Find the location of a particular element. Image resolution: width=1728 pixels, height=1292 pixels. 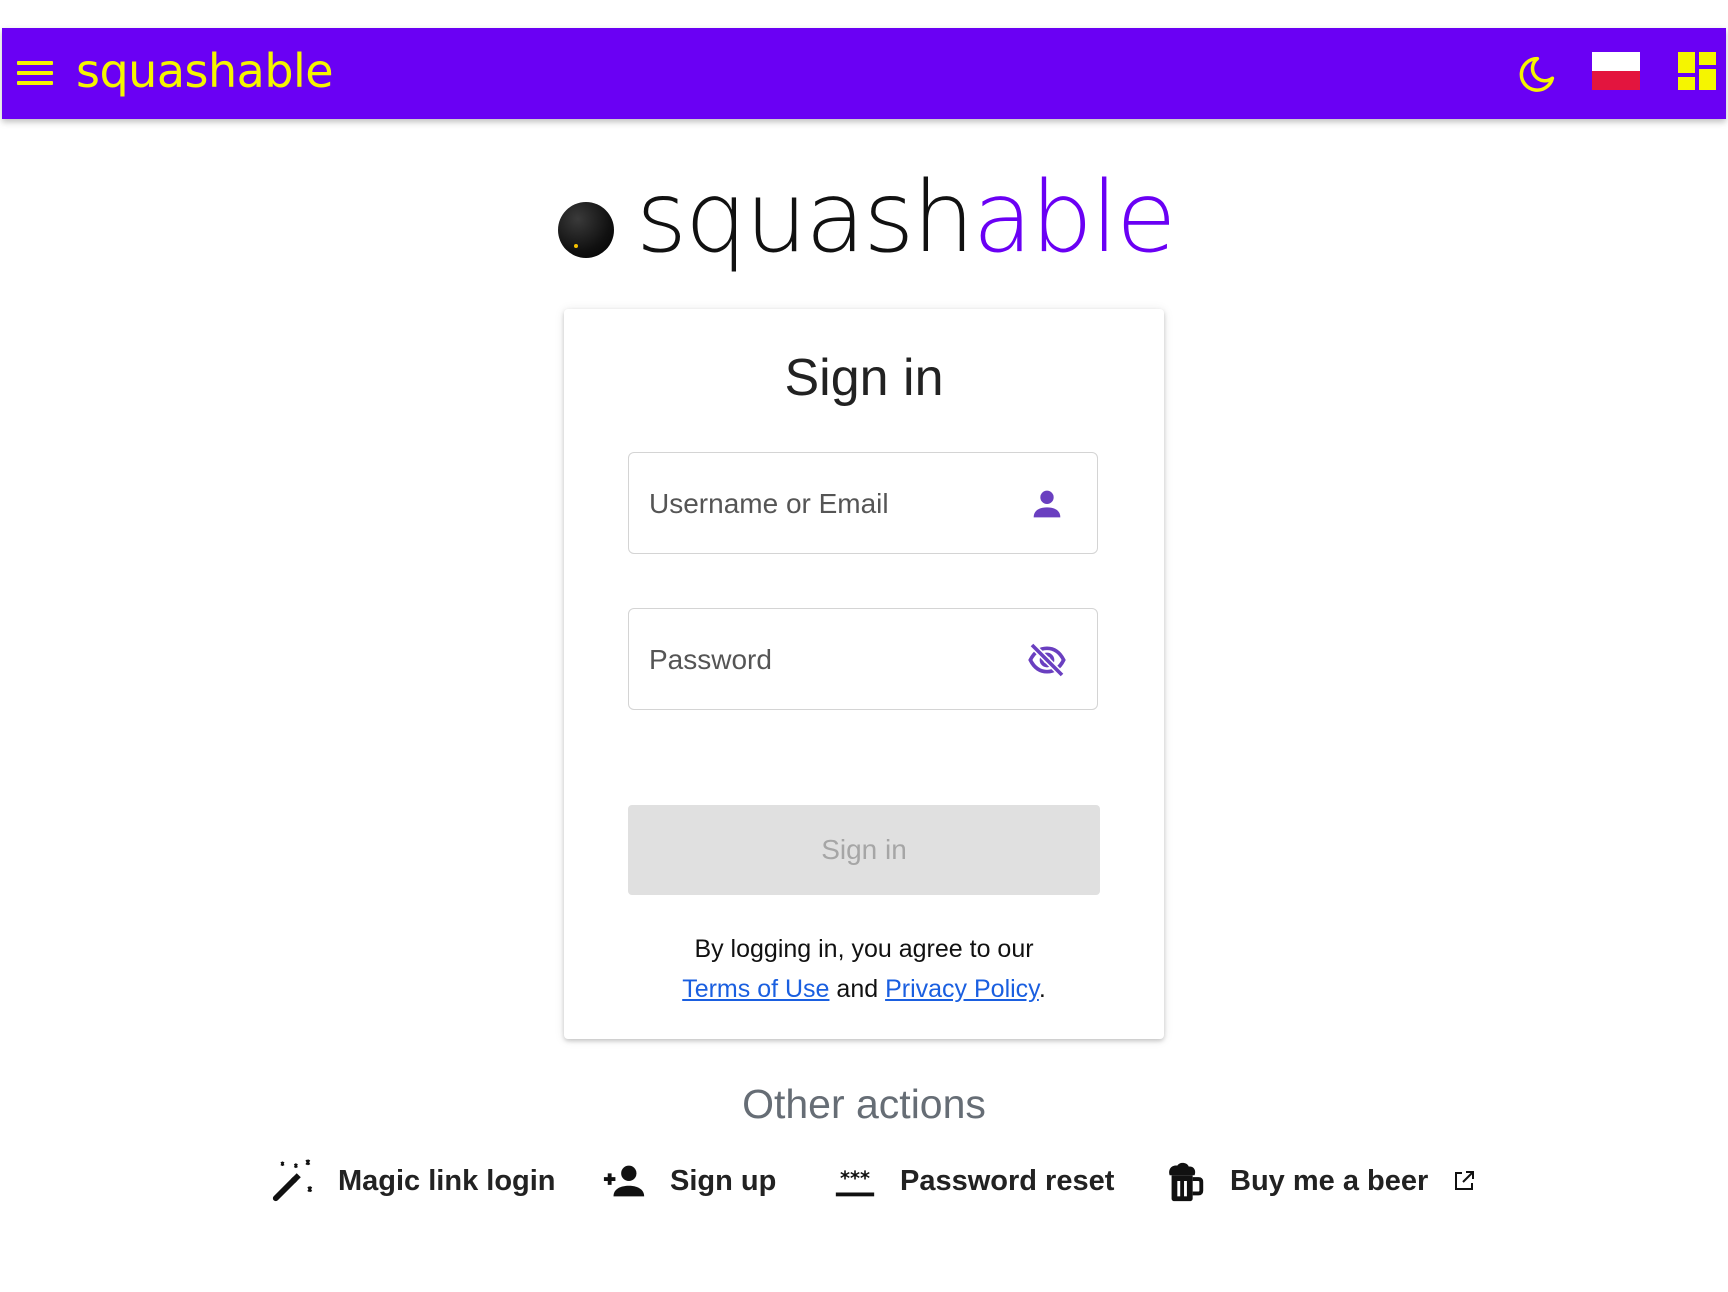

moon-icon is located at coordinates (1537, 74).